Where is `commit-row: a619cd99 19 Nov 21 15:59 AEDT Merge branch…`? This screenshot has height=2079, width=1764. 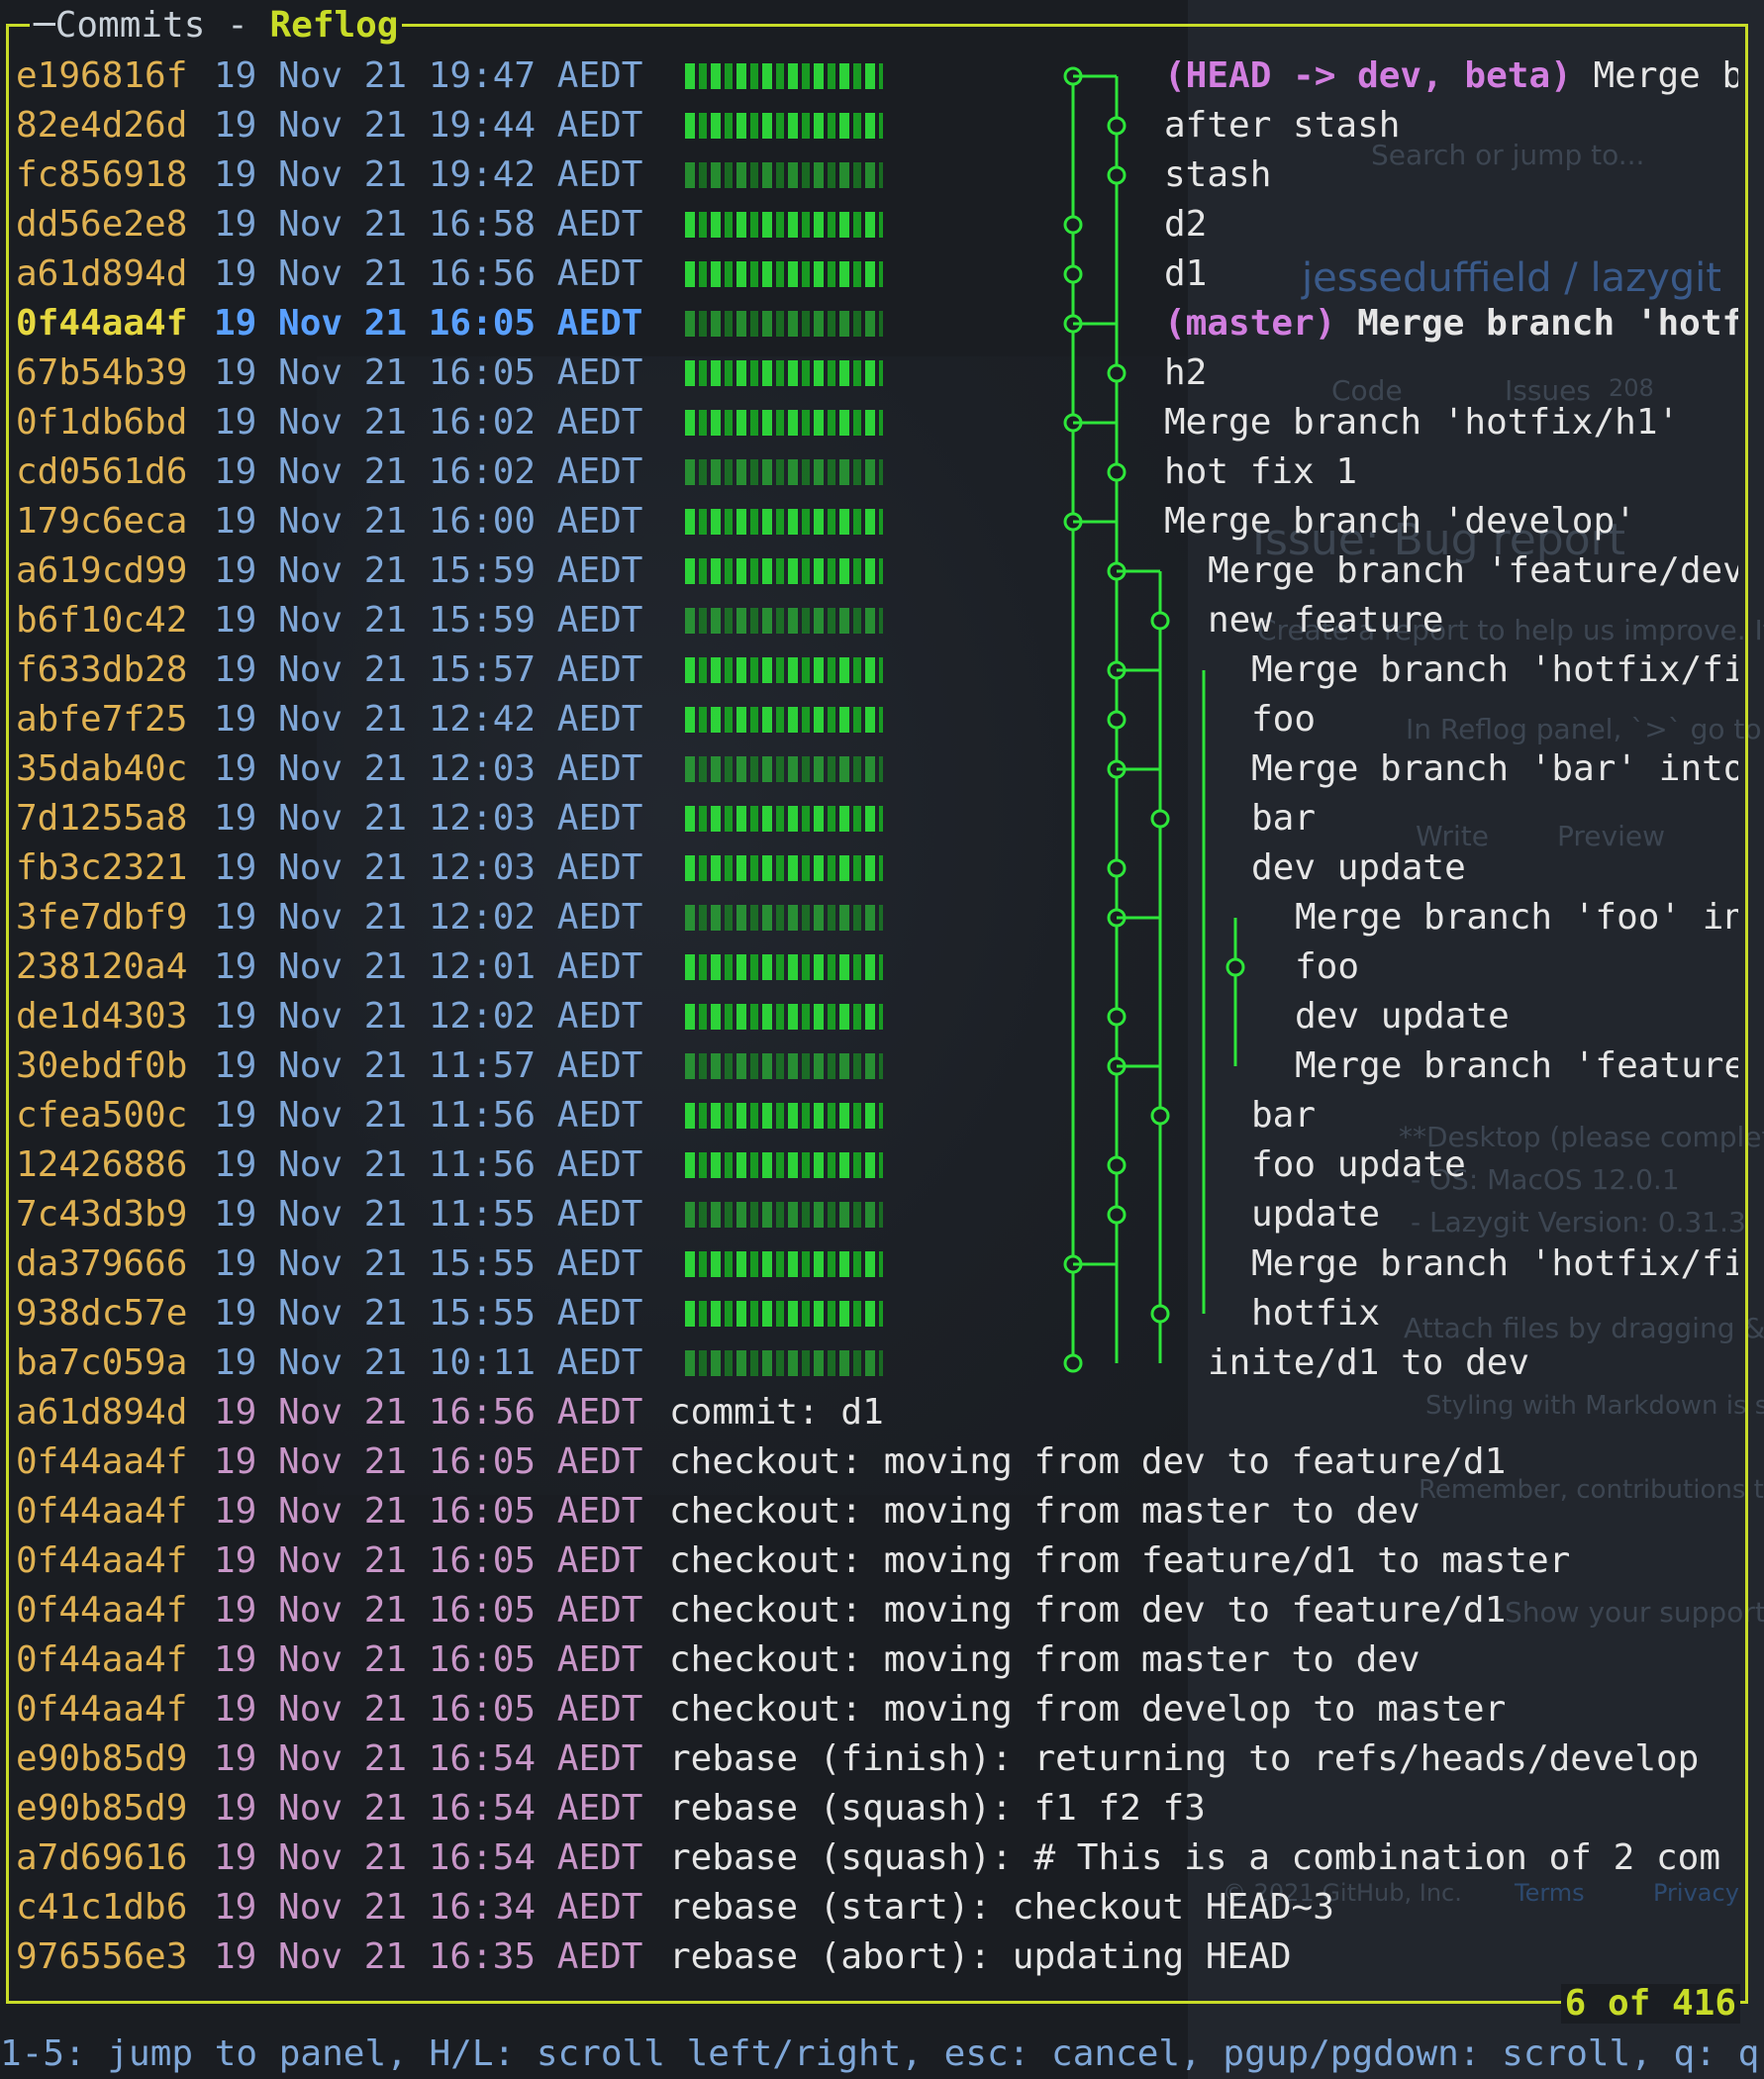 commit-row: a619cd99 19 Nov 21 15:59 AEDT Merge branch… is located at coordinates (877, 571).